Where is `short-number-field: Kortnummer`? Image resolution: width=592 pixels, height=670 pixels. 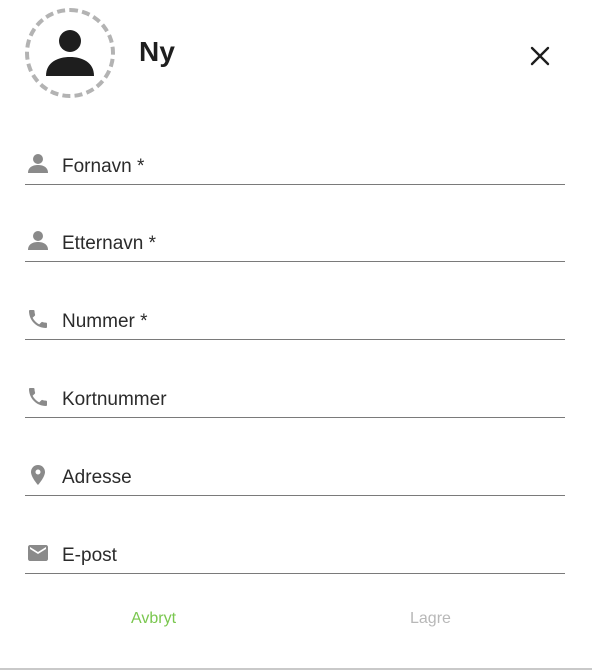
short-number-field: Kortnummer is located at coordinates (295, 398).